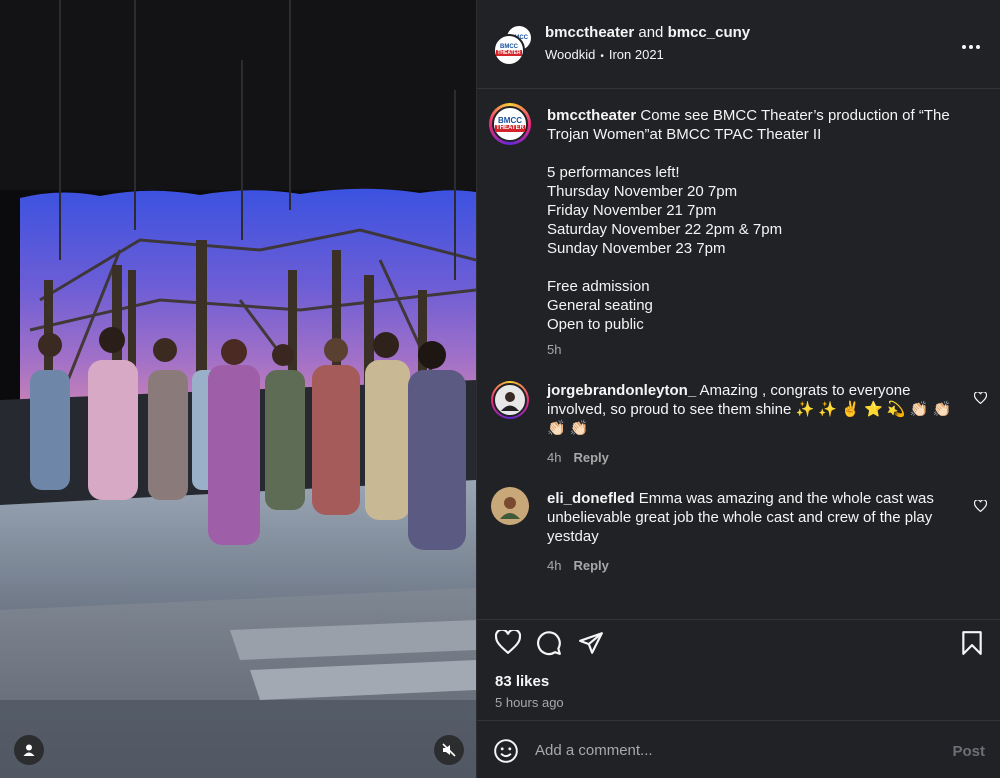  What do you see at coordinates (591, 115) in the screenshot?
I see `caption-username: bmcctheater` at bounding box center [591, 115].